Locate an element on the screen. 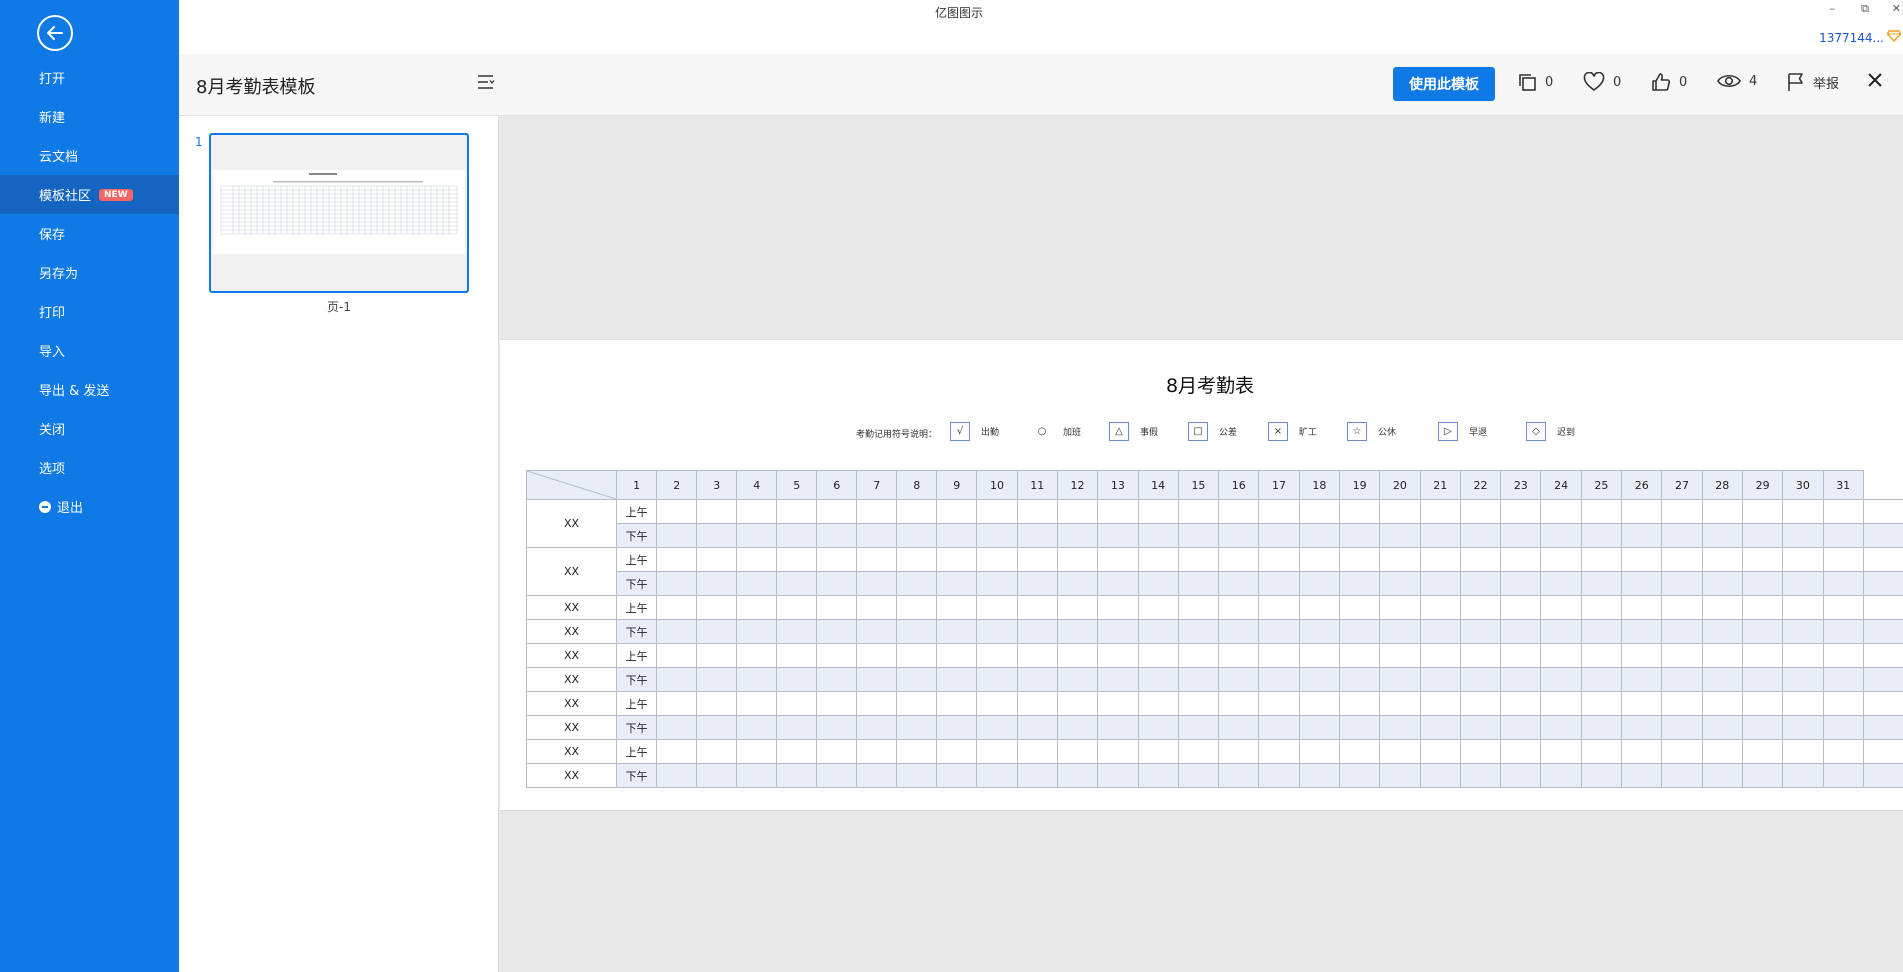 The width and height of the screenshot is (1903, 972). sidebar-item-new: 新建 is located at coordinates (89, 116).